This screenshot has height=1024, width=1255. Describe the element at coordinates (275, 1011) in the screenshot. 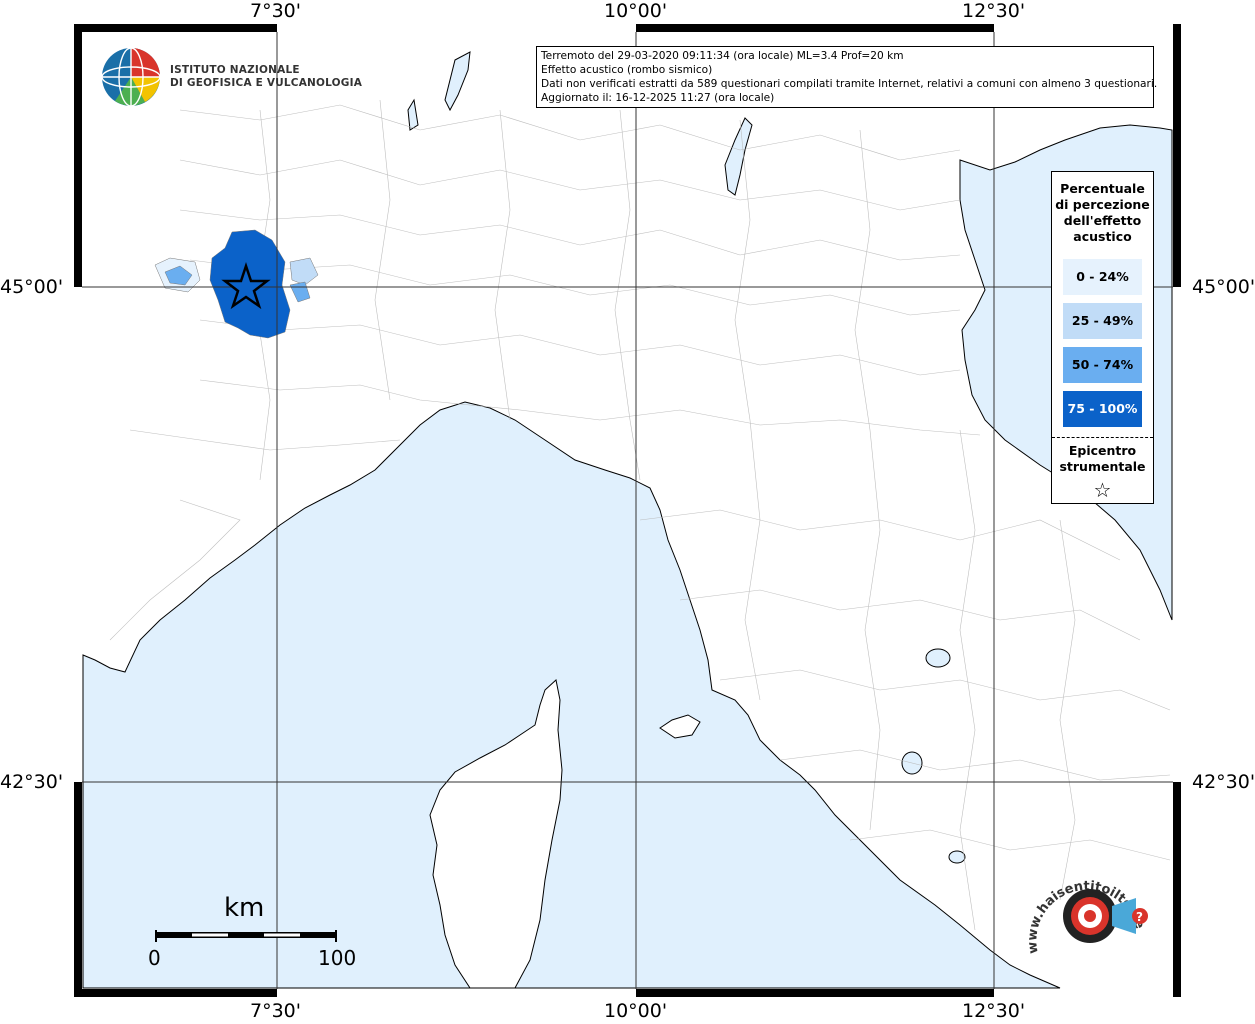

I see `lon-label-bottom-1: 7°30'` at that location.